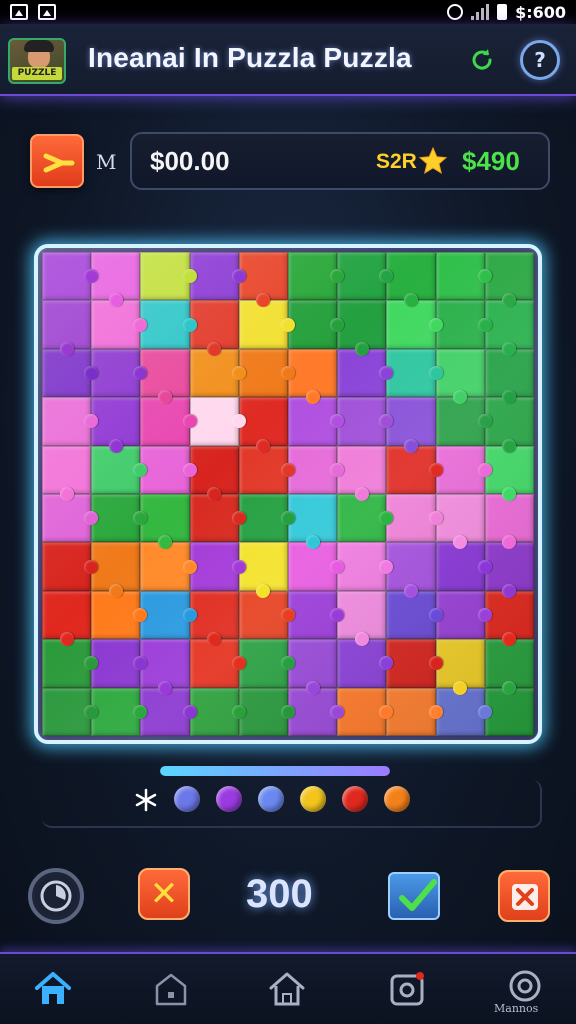  What do you see at coordinates (407, 989) in the screenshot?
I see `nav-camera` at bounding box center [407, 989].